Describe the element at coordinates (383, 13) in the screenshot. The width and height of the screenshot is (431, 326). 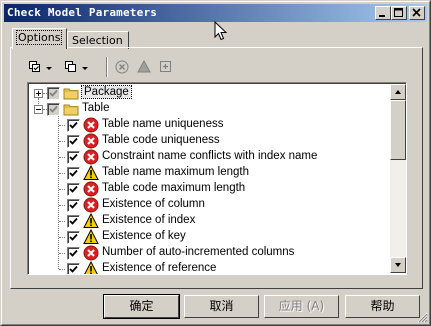
I see `minimize-button` at that location.